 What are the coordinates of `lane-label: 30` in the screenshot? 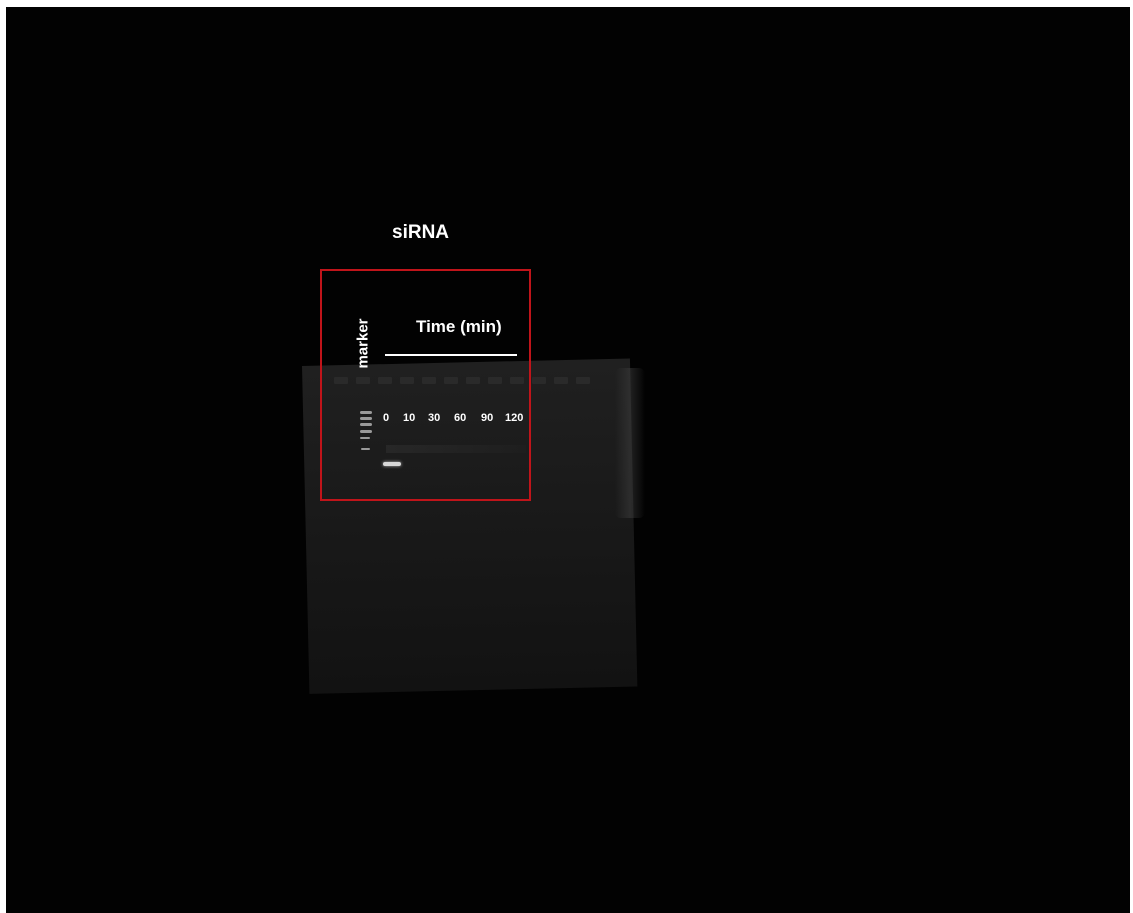 It's located at (434, 418).